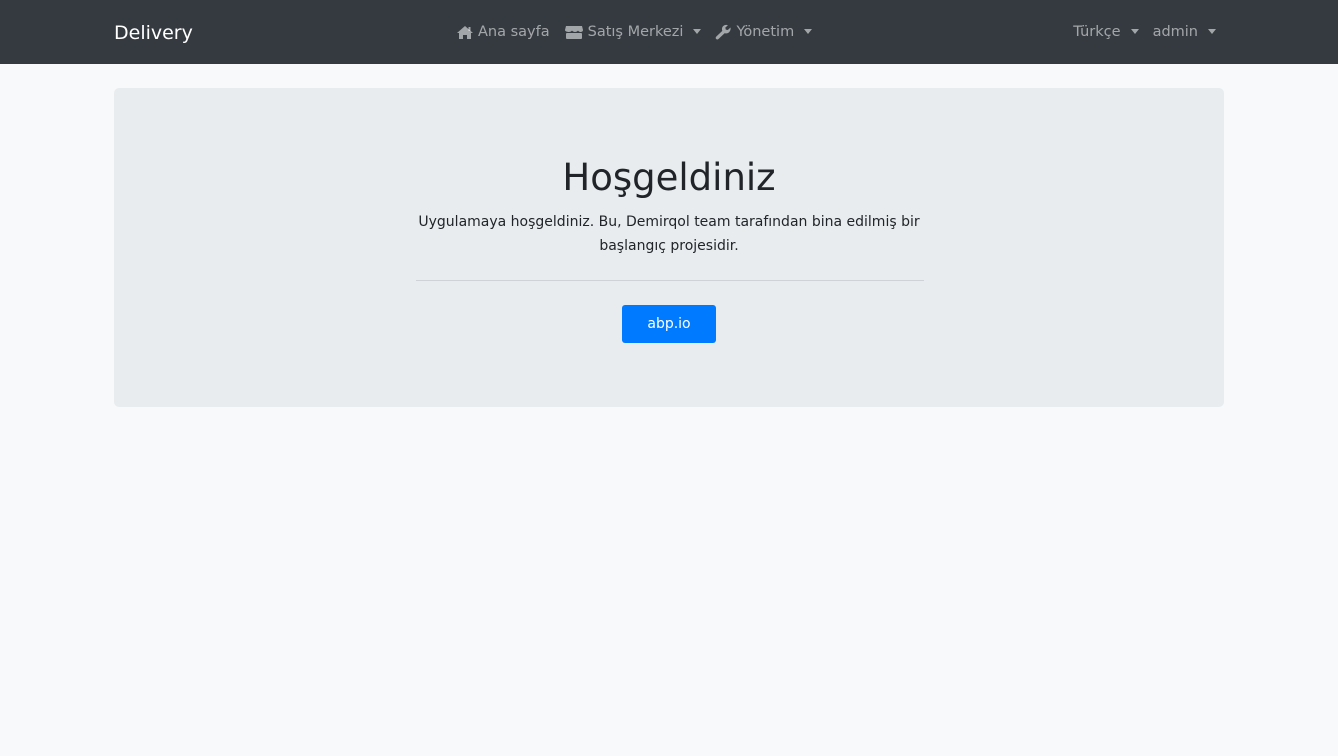 This screenshot has width=1338, height=756. What do you see at coordinates (669, 177) in the screenshot?
I see `page-title: Hoşgeldiniz` at bounding box center [669, 177].